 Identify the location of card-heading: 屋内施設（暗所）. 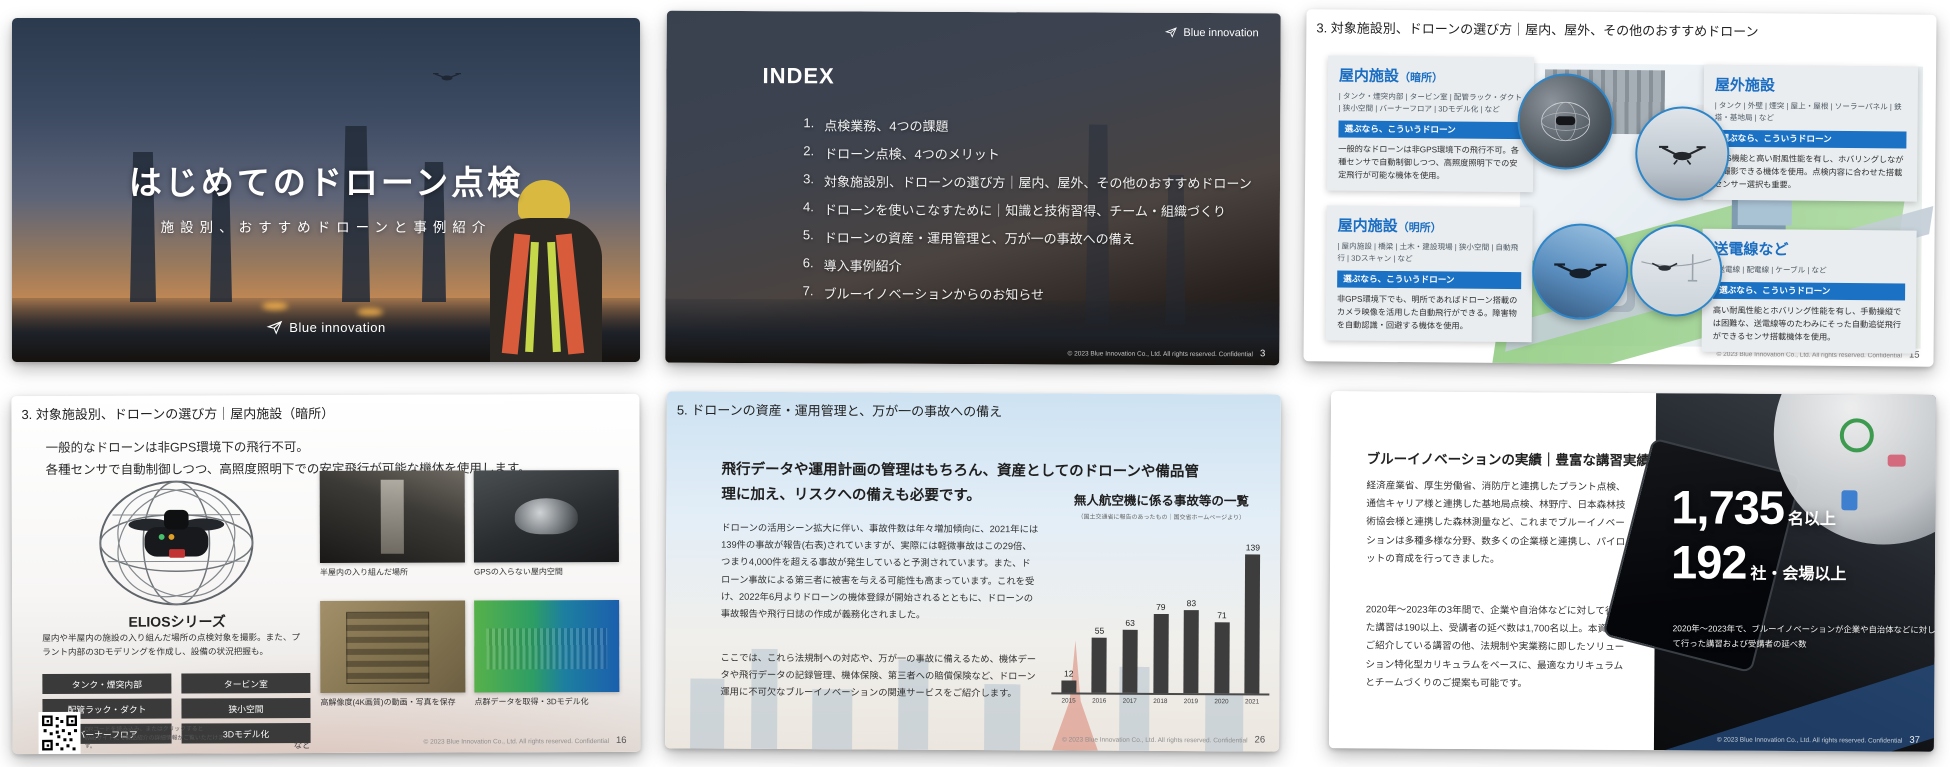
(1391, 76).